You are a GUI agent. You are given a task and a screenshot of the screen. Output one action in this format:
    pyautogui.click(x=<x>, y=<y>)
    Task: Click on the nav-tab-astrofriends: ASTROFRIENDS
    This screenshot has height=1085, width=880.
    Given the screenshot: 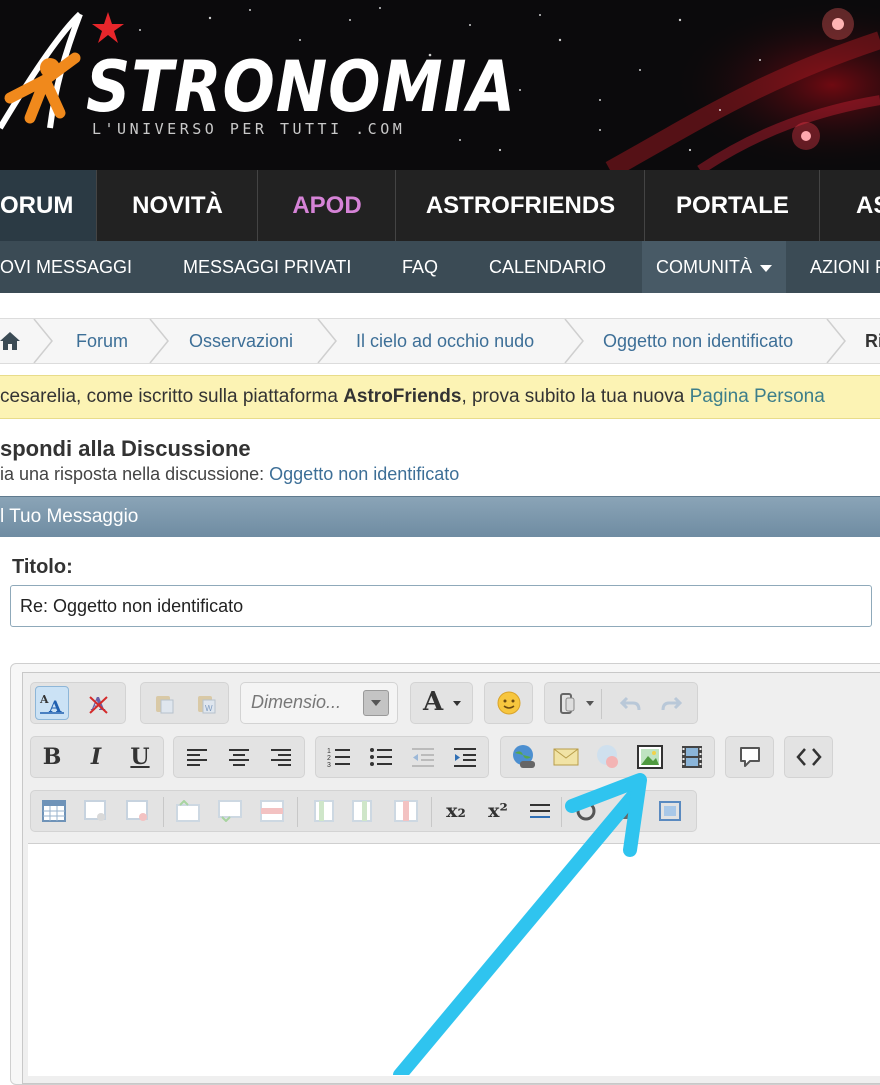 What is the action you would take?
    pyautogui.click(x=520, y=205)
    